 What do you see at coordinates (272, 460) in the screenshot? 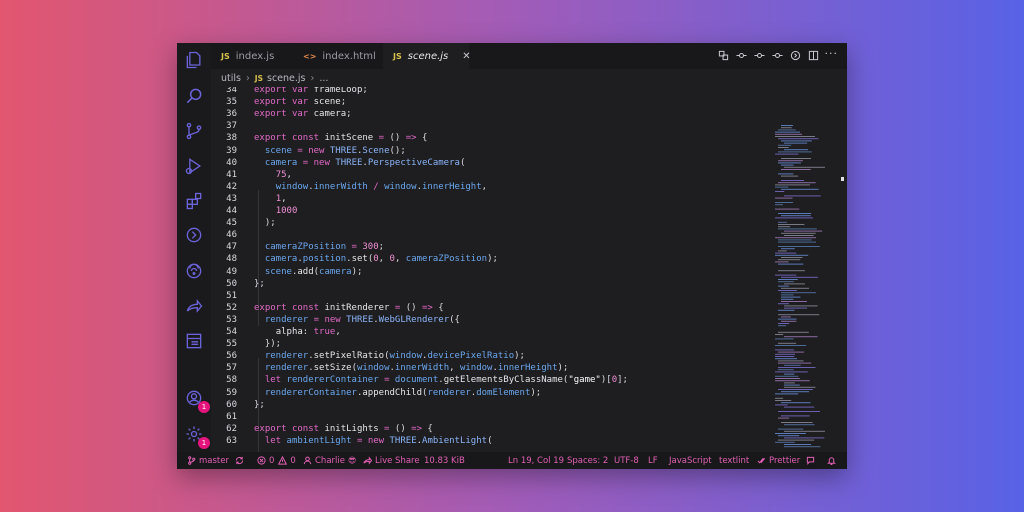
I see `error-count: 0` at bounding box center [272, 460].